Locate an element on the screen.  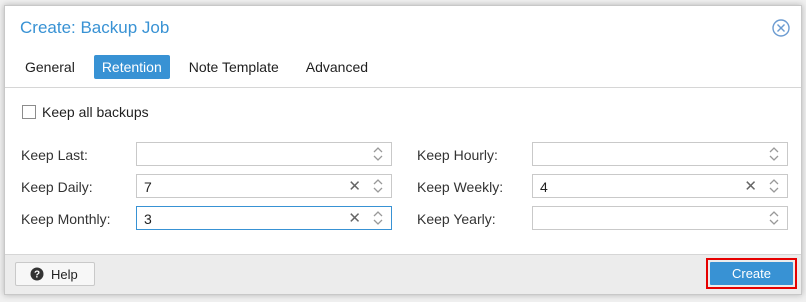
keep-last-field is located at coordinates (264, 154).